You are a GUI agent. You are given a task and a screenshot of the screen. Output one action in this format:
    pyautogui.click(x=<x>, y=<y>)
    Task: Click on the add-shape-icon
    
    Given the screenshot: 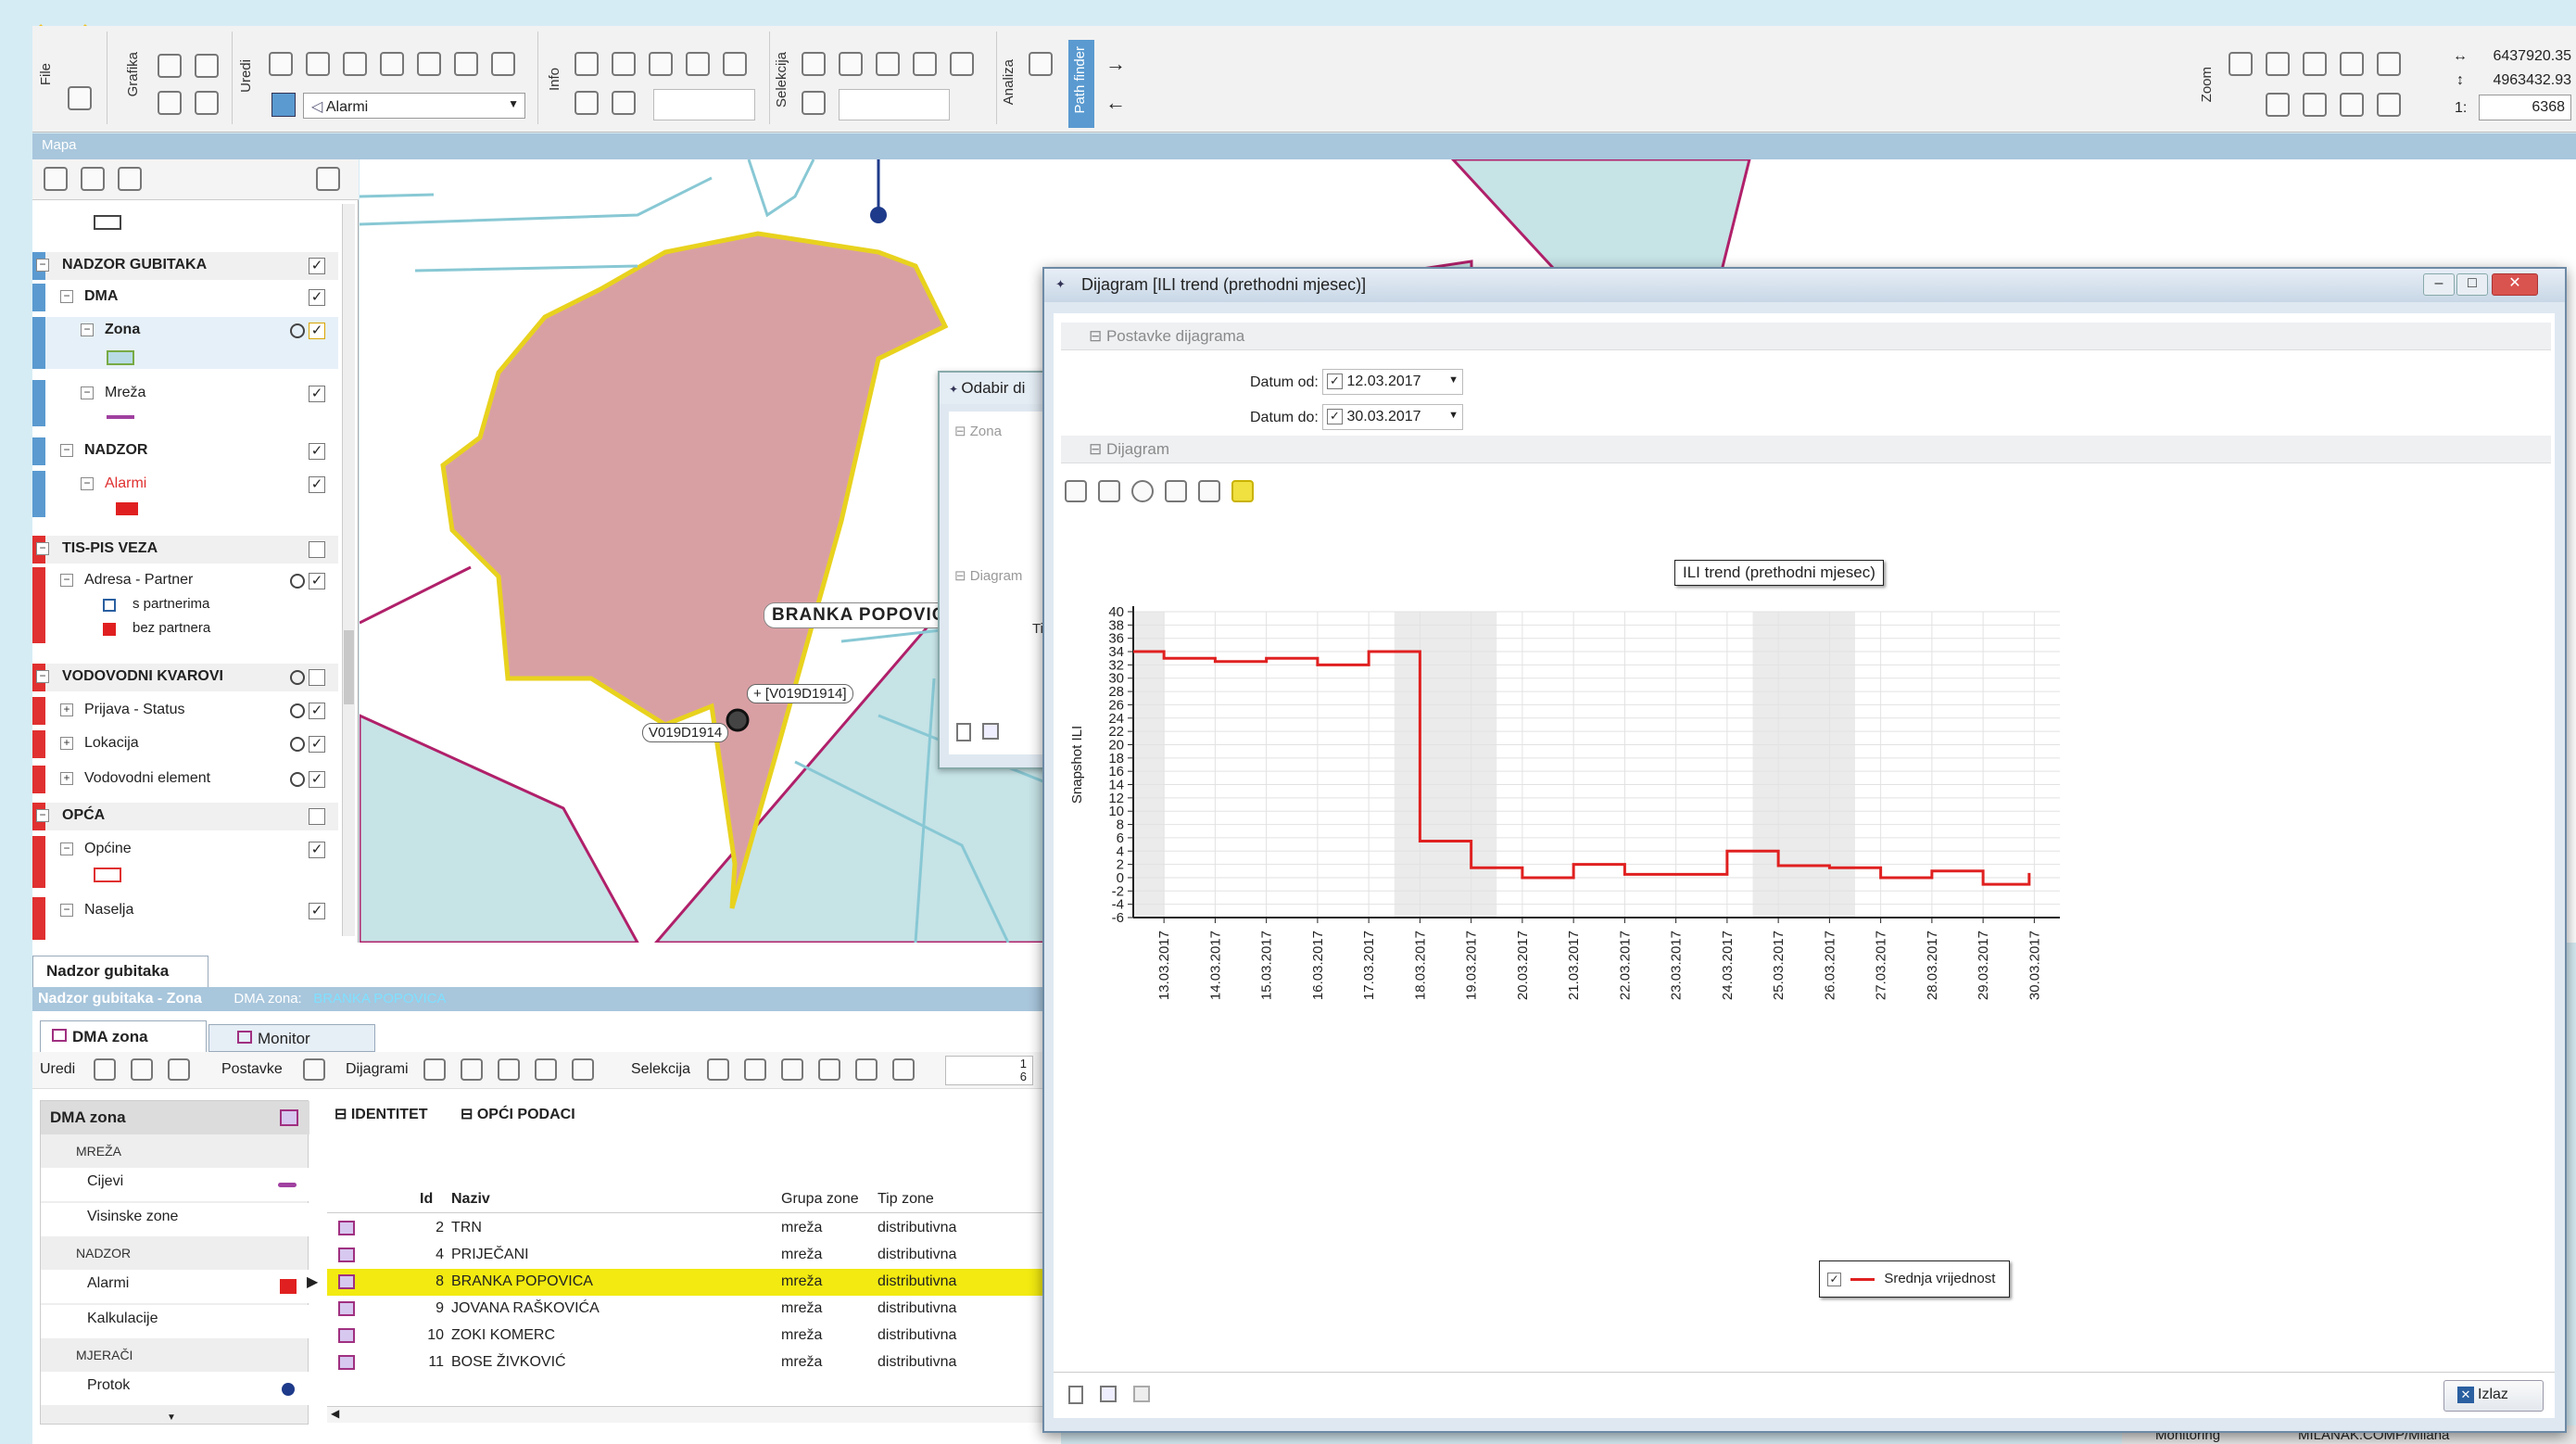 What is the action you would take?
    pyautogui.click(x=429, y=64)
    